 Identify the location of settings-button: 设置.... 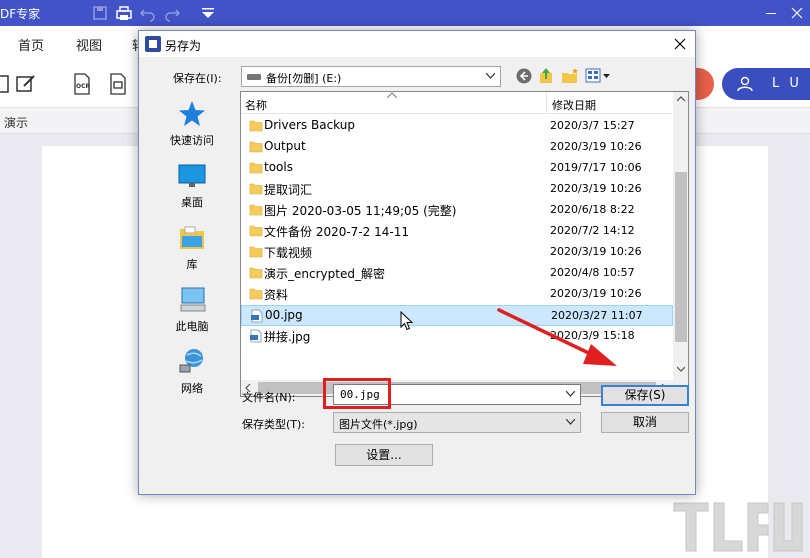
(384, 455).